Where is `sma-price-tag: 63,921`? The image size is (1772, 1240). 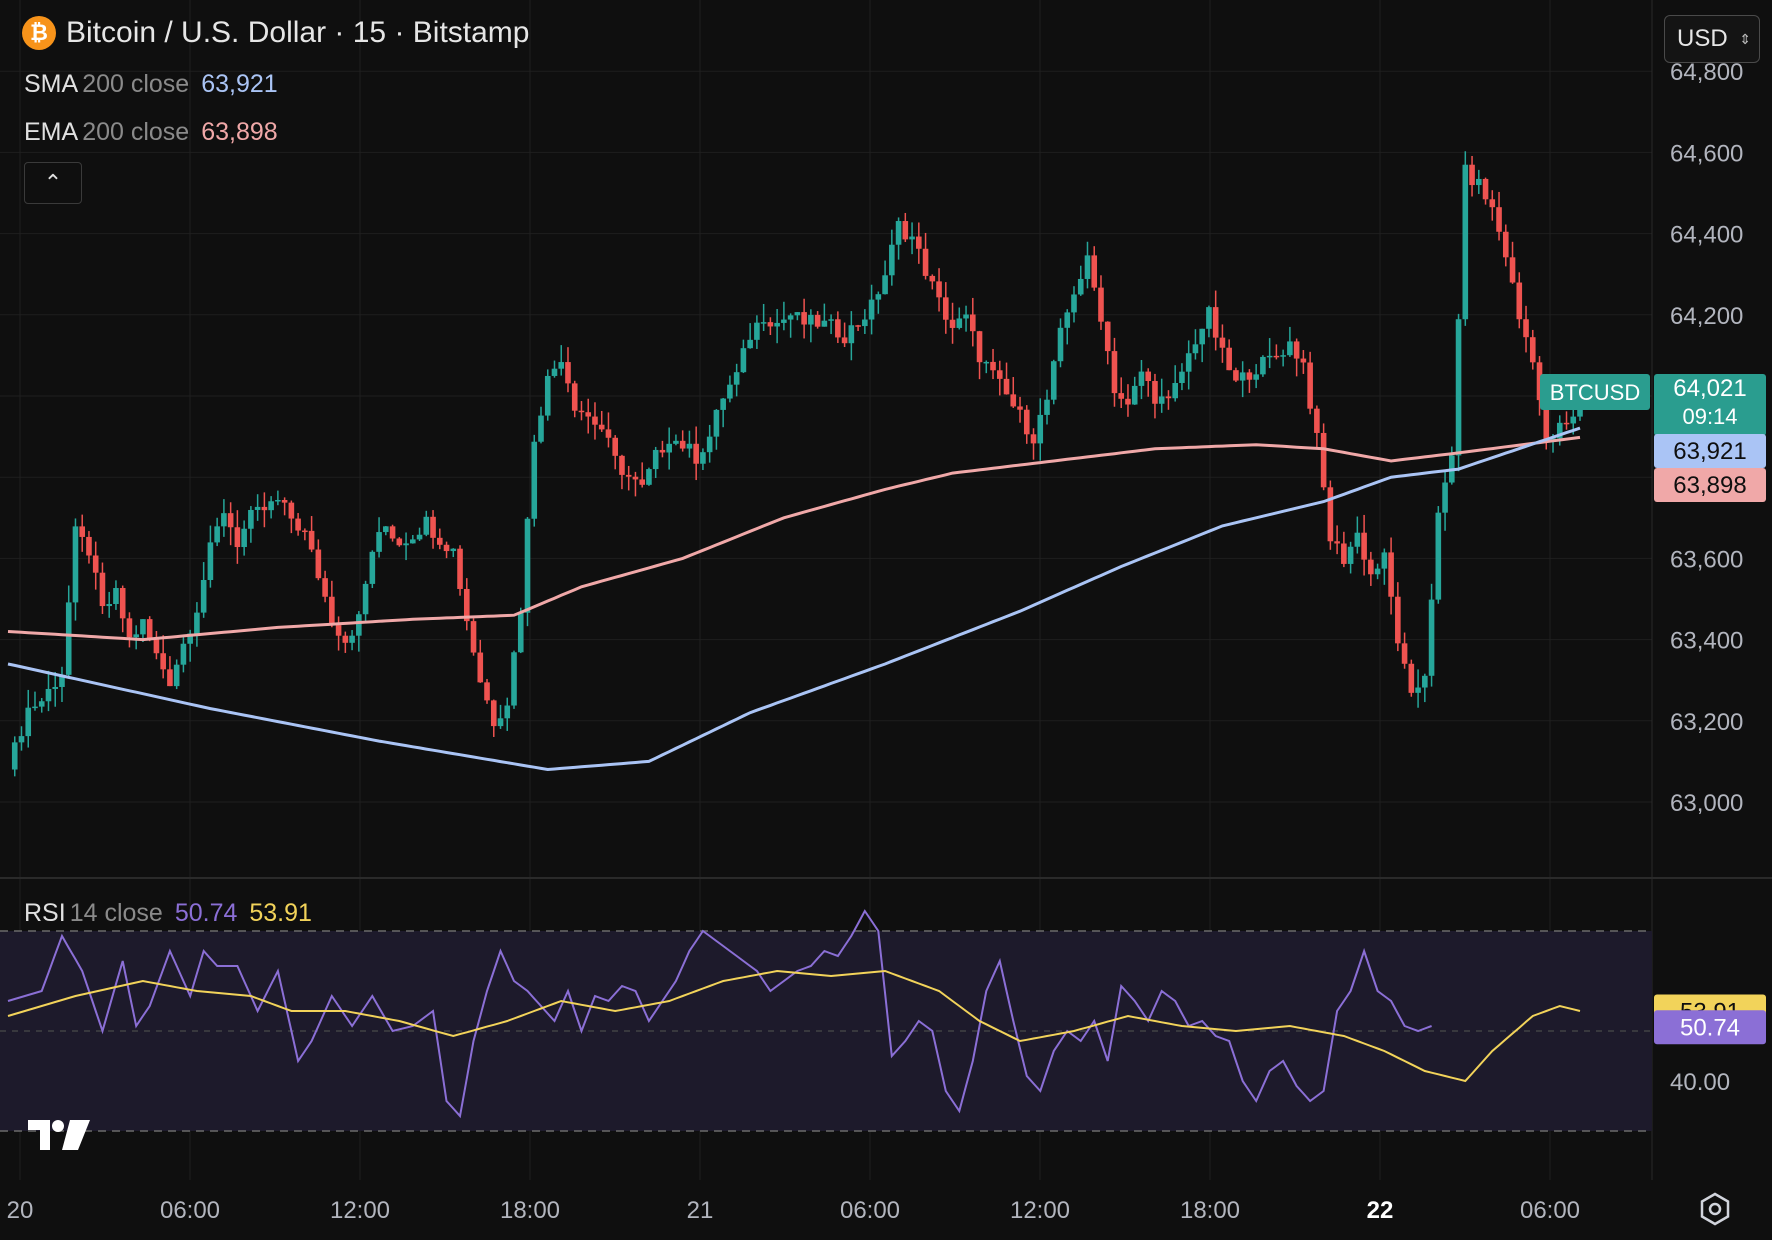 sma-price-tag: 63,921 is located at coordinates (1709, 451).